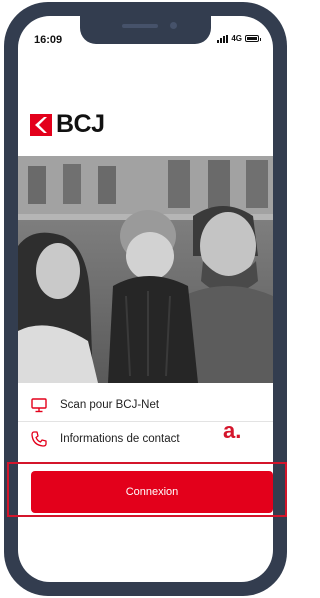 This screenshot has height=598, width=320. What do you see at coordinates (110, 405) in the screenshot?
I see `scan-bcj-net-label: Scan pour BCJ-Net` at bounding box center [110, 405].